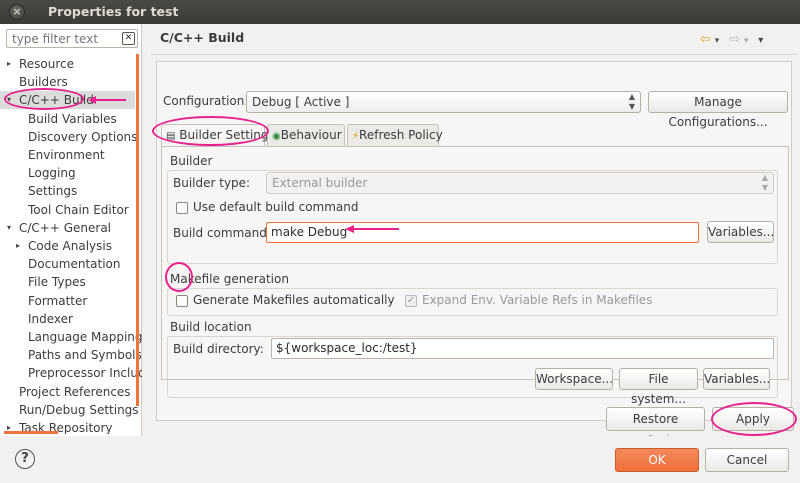  Describe the element at coordinates (113, 11) in the screenshot. I see `window-title: Properties for test` at that location.